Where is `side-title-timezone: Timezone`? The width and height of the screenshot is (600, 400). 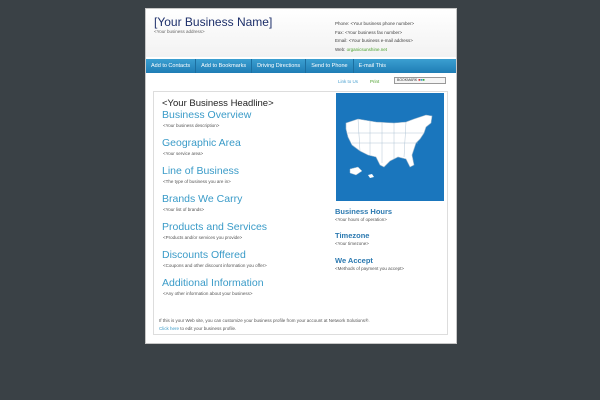 side-title-timezone: Timezone is located at coordinates (352, 235).